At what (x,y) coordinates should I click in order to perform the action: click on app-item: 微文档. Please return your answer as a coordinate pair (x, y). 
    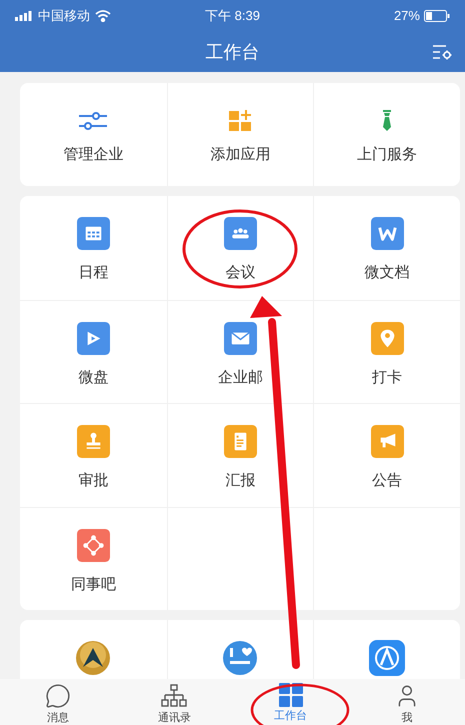
    Looking at the image, I should click on (387, 248).